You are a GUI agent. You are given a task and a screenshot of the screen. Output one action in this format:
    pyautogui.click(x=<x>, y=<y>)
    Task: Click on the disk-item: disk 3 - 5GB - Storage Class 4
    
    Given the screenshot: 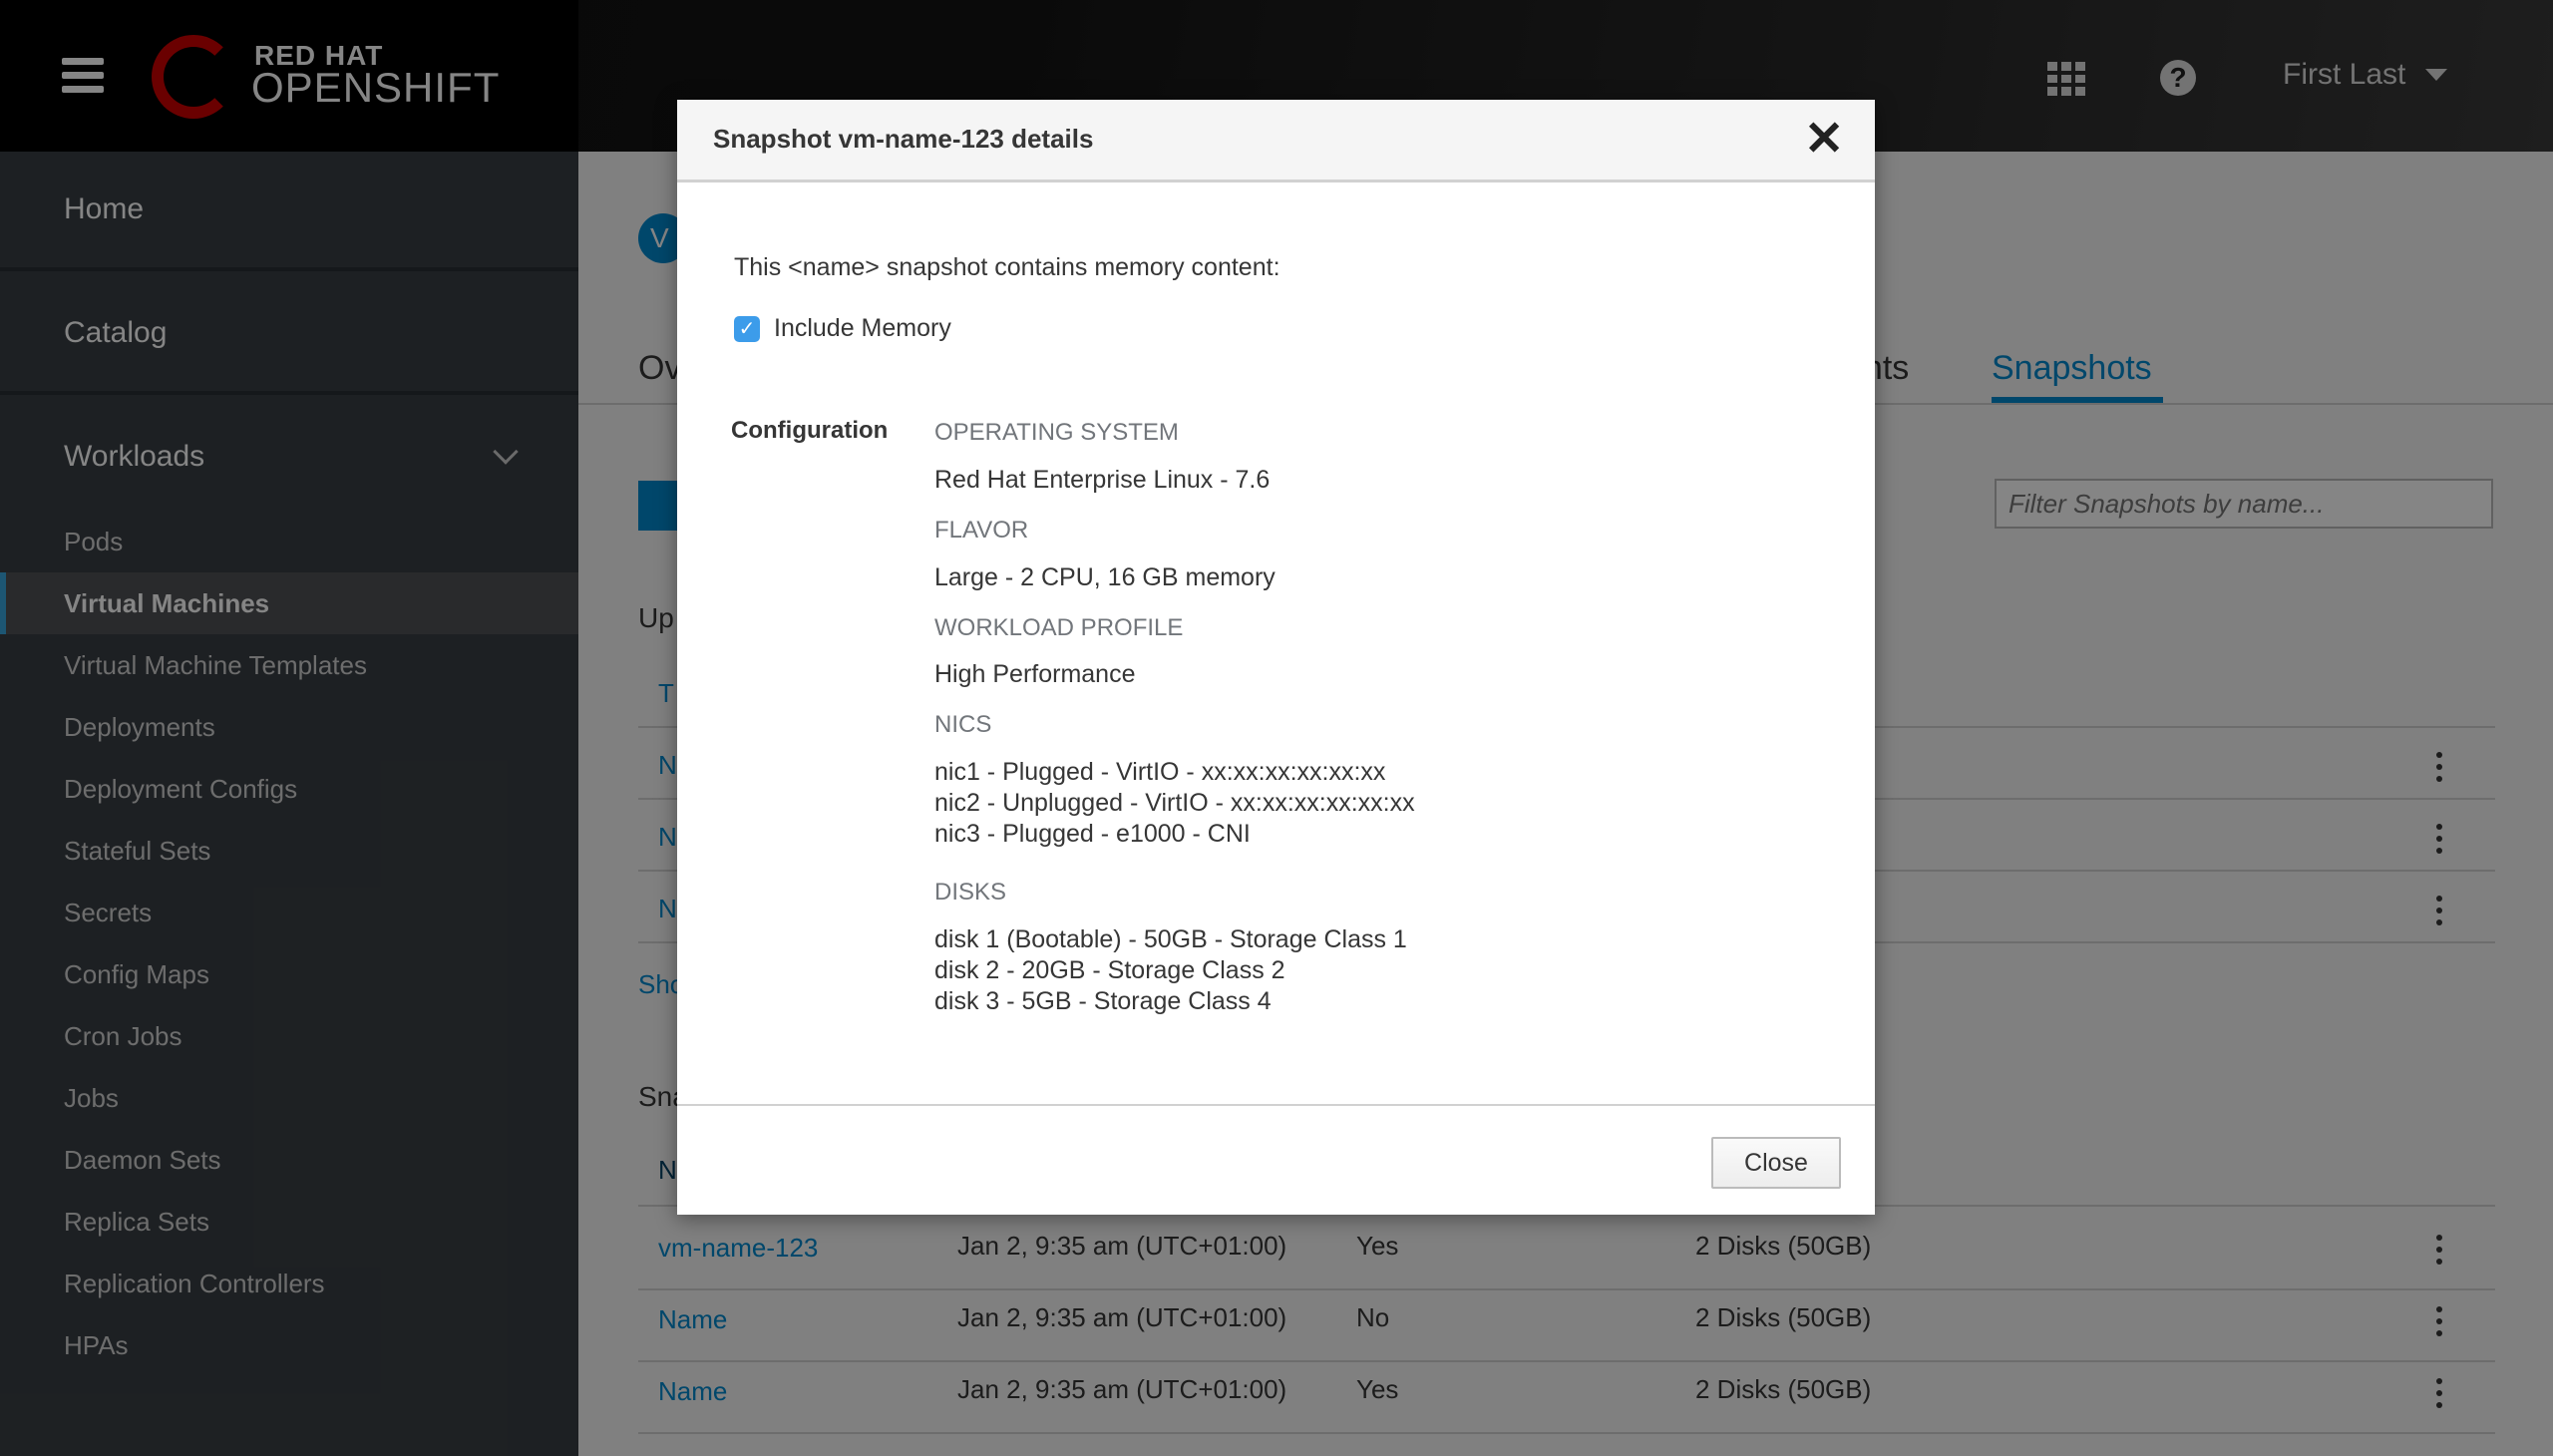 What is the action you would take?
    pyautogui.click(x=1103, y=1001)
    